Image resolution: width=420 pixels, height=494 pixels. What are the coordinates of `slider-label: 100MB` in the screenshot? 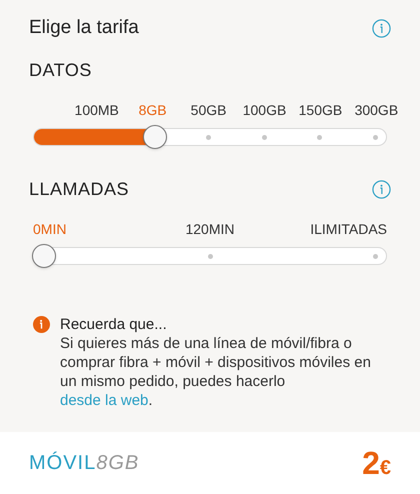 It's located at (96, 110).